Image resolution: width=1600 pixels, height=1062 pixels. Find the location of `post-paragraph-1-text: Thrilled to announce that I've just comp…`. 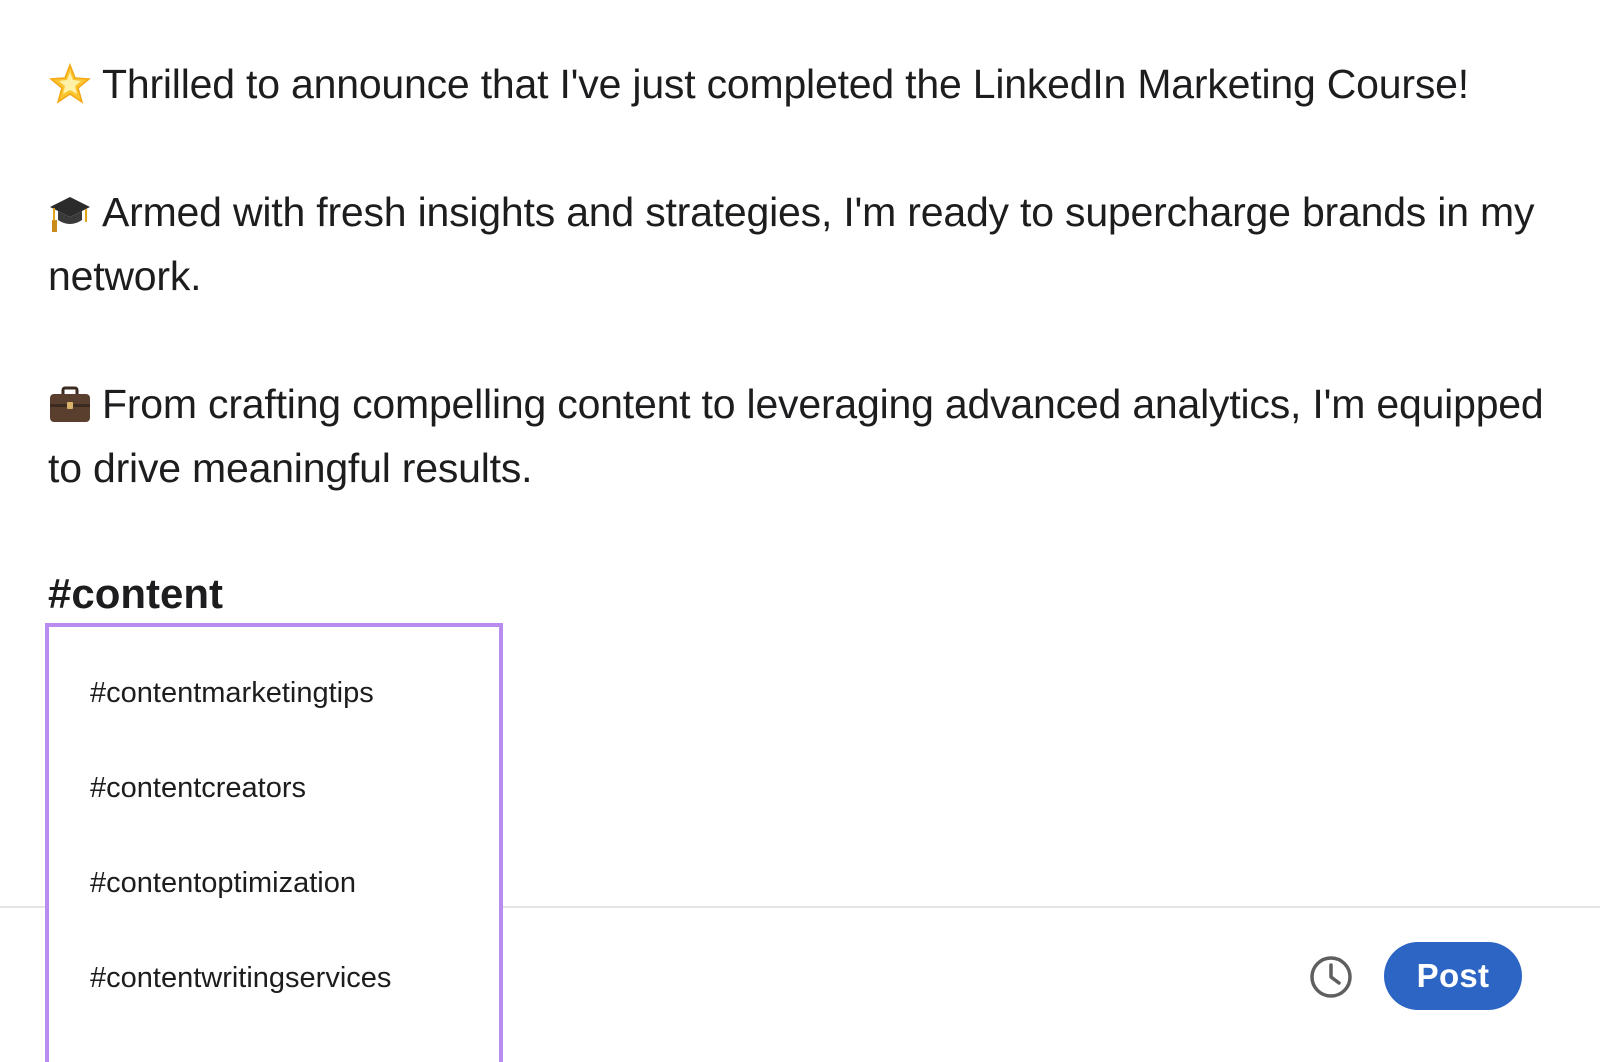

post-paragraph-1-text: Thrilled to announce that I've just comp… is located at coordinates (785, 84).